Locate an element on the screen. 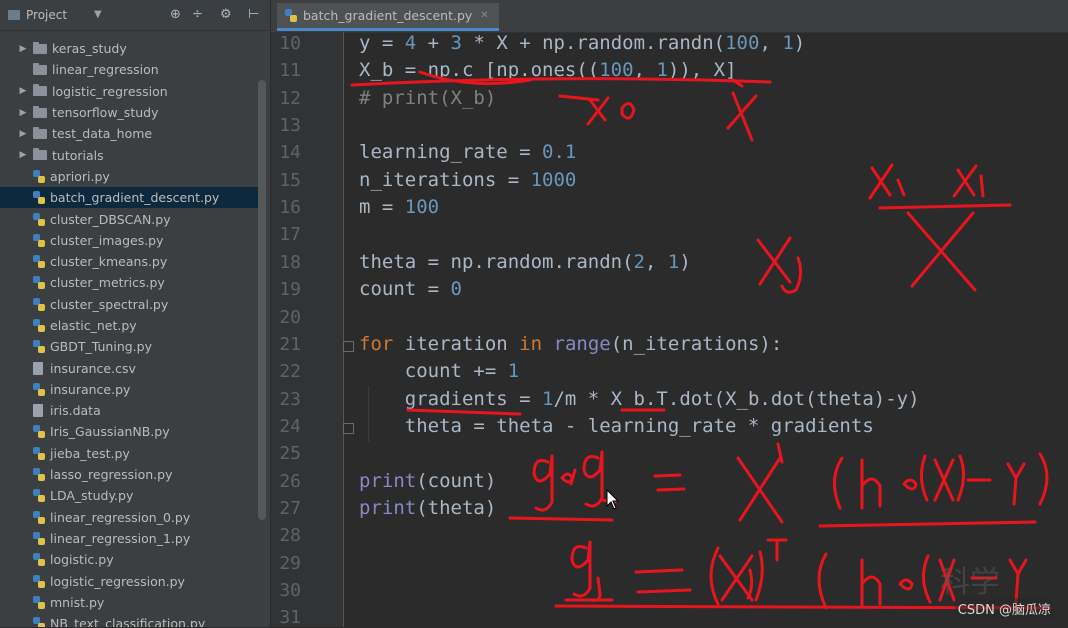  tree-item: mnist.py is located at coordinates (130, 602).